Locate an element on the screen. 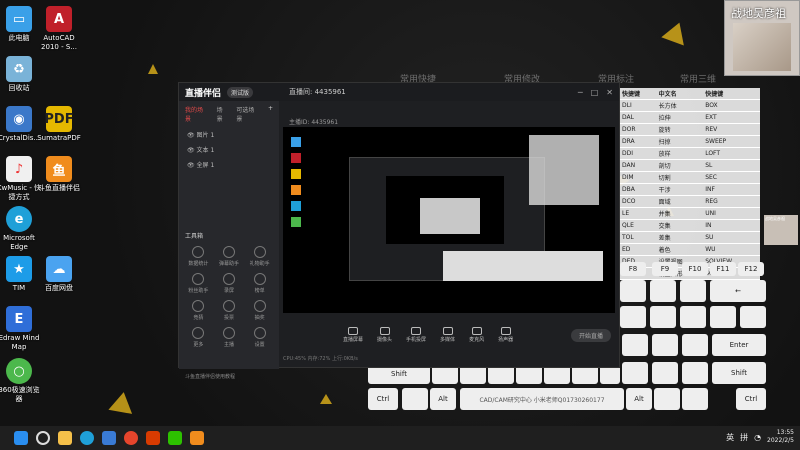 Image resolution: width=800 pixels, height=450 pixels. wechat-icon is located at coordinates (175, 438).